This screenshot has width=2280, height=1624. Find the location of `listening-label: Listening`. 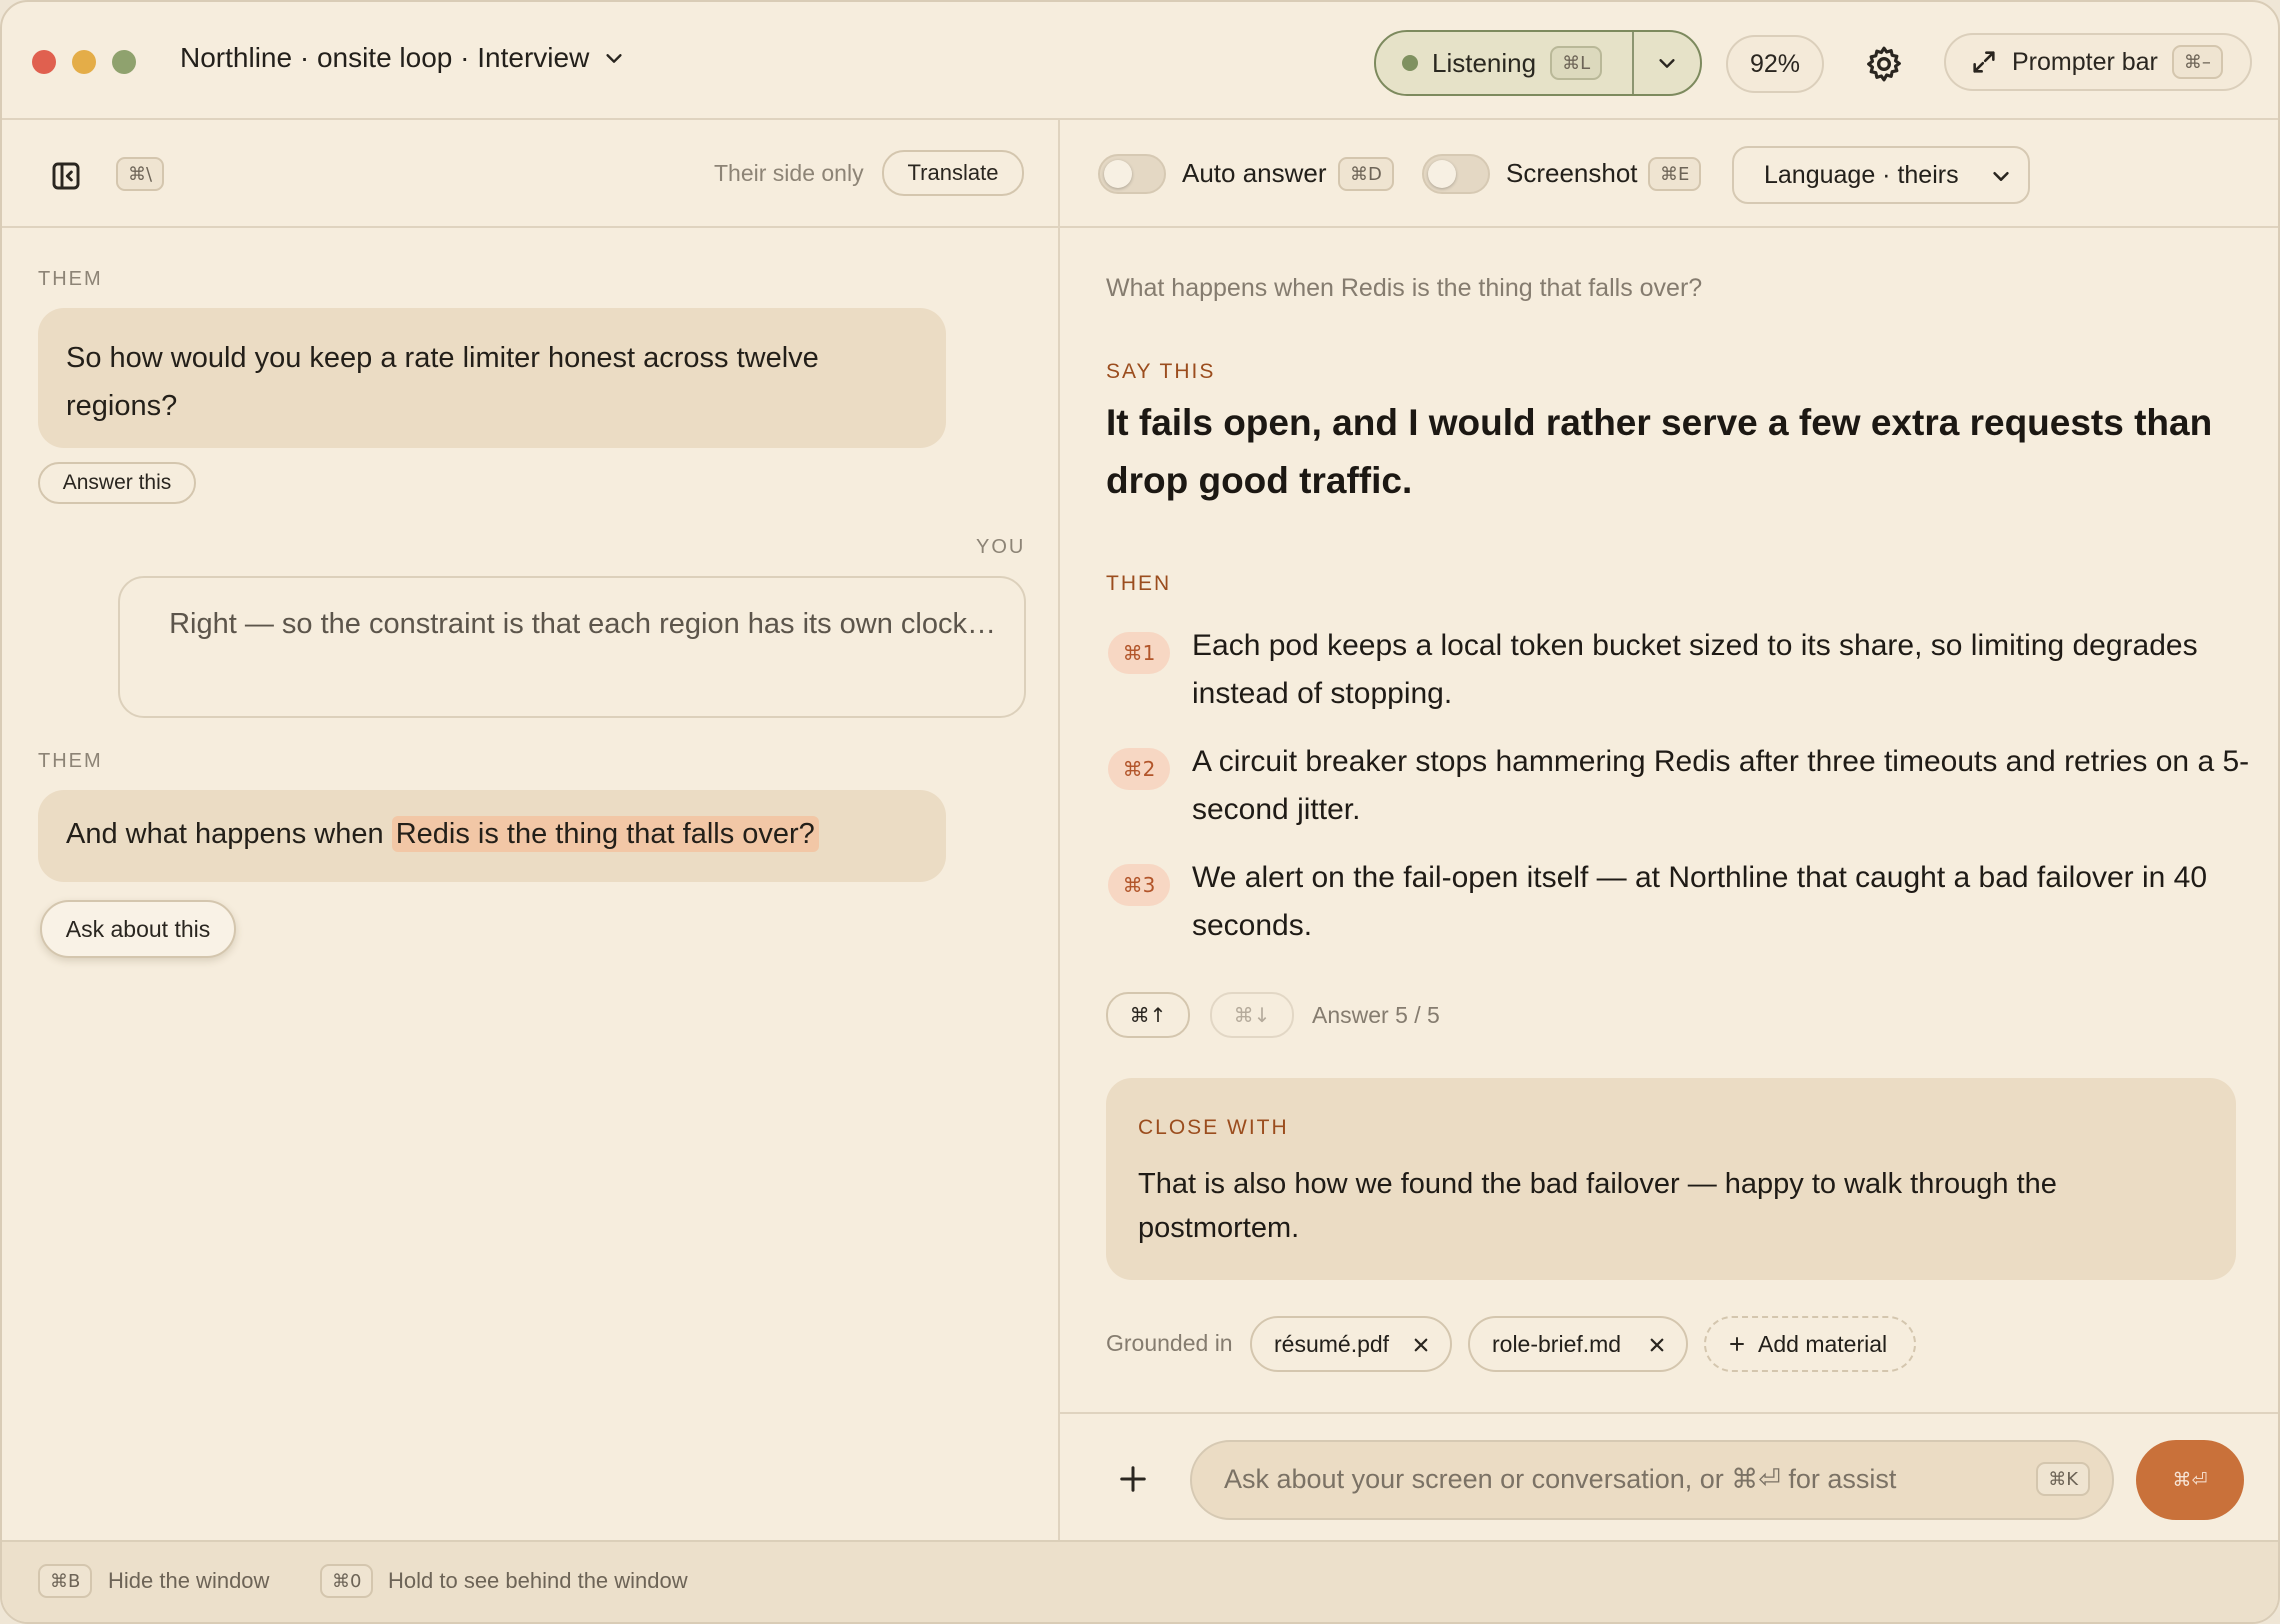

listening-label: Listening is located at coordinates (1484, 62).